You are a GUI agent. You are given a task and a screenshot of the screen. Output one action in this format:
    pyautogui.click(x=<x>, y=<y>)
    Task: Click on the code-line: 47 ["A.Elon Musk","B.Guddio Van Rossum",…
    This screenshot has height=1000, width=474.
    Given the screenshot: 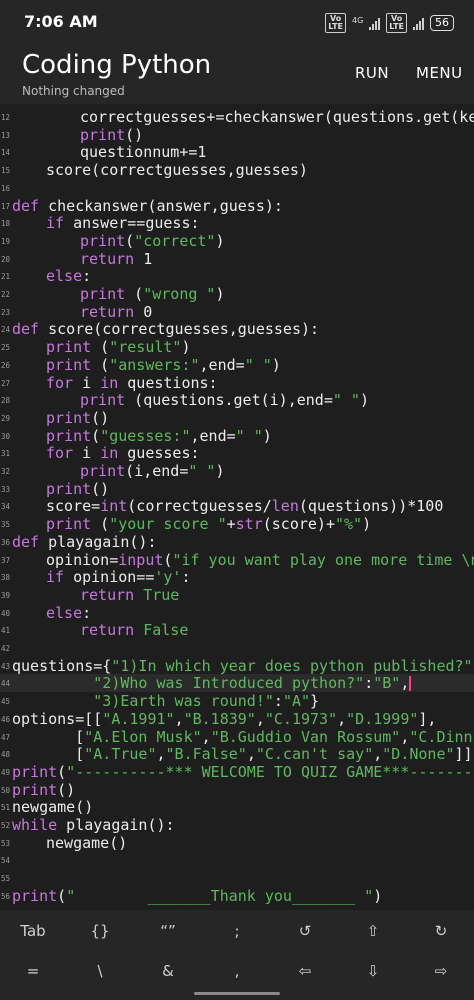 What is the action you would take?
    pyautogui.click(x=237, y=737)
    